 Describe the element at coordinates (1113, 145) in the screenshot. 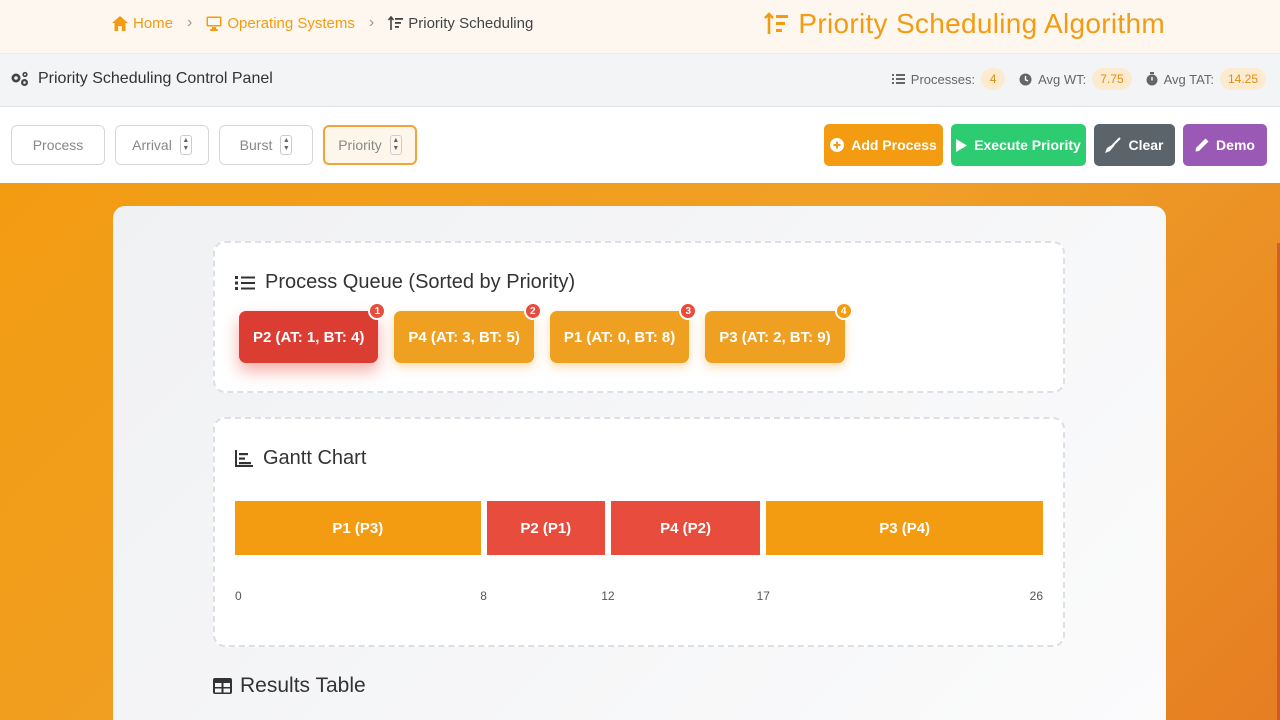

I see `broom-icon` at that location.